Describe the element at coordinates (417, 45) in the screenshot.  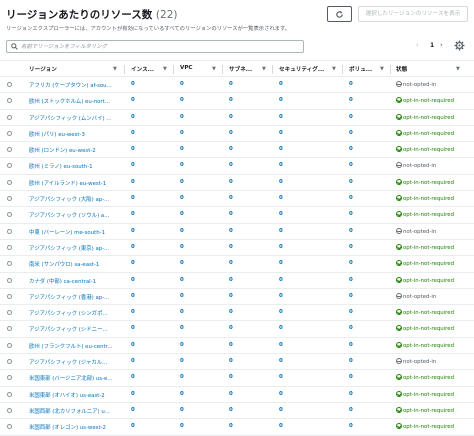
I see `prev-page-button: ‹` at that location.